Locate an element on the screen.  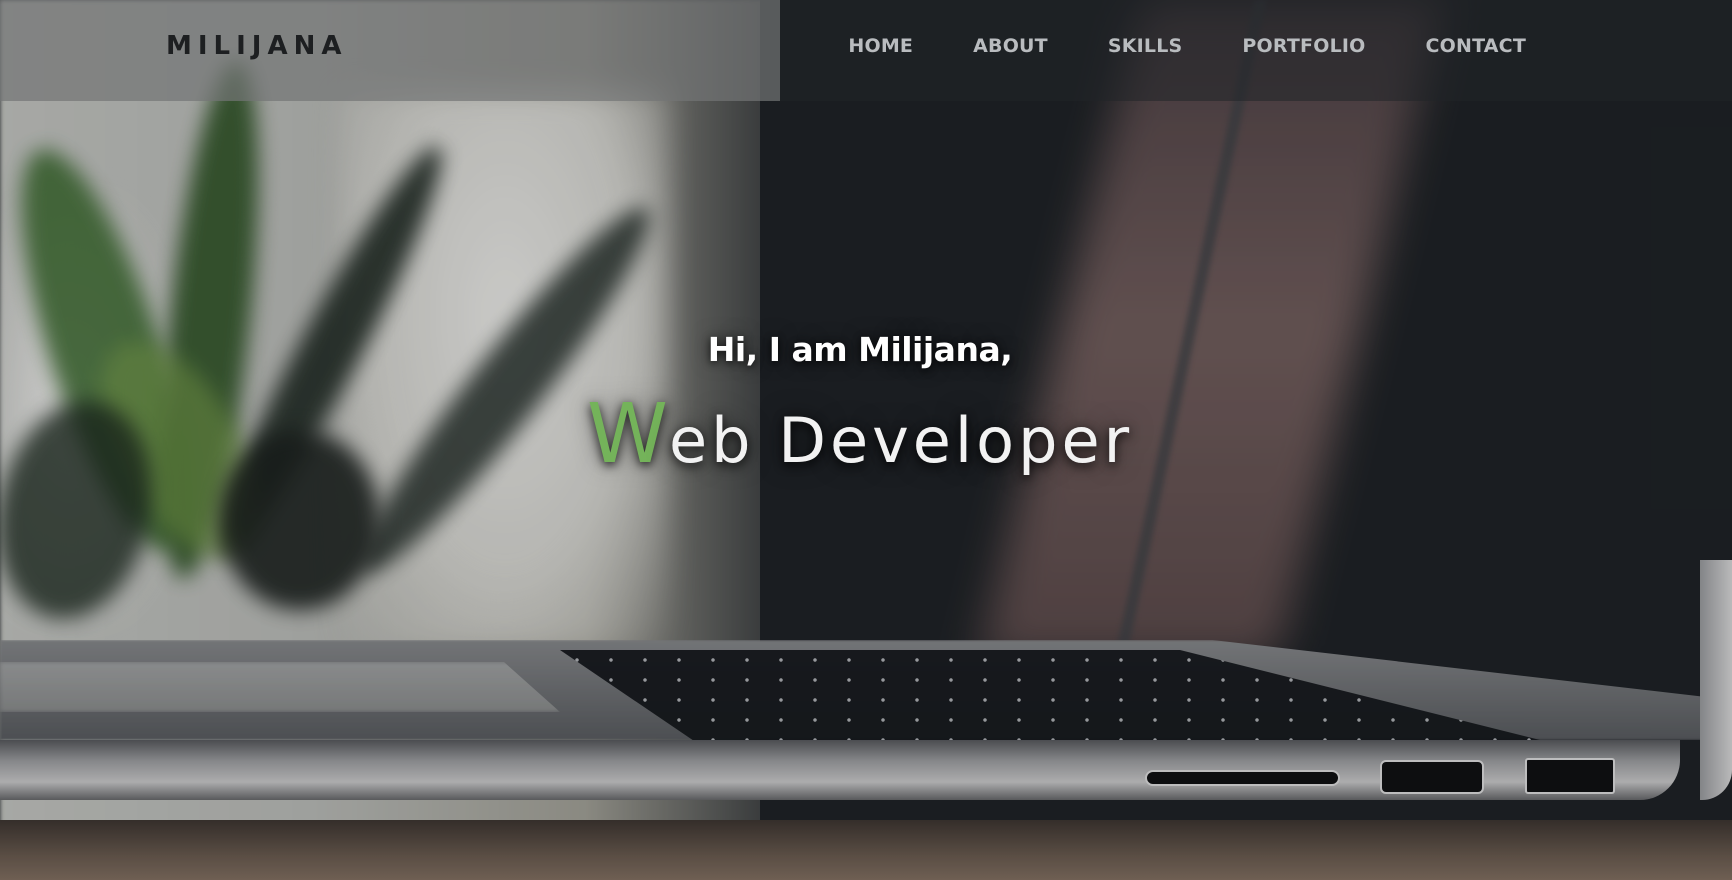
brand-logo: MILIJANA is located at coordinates (256, 46).